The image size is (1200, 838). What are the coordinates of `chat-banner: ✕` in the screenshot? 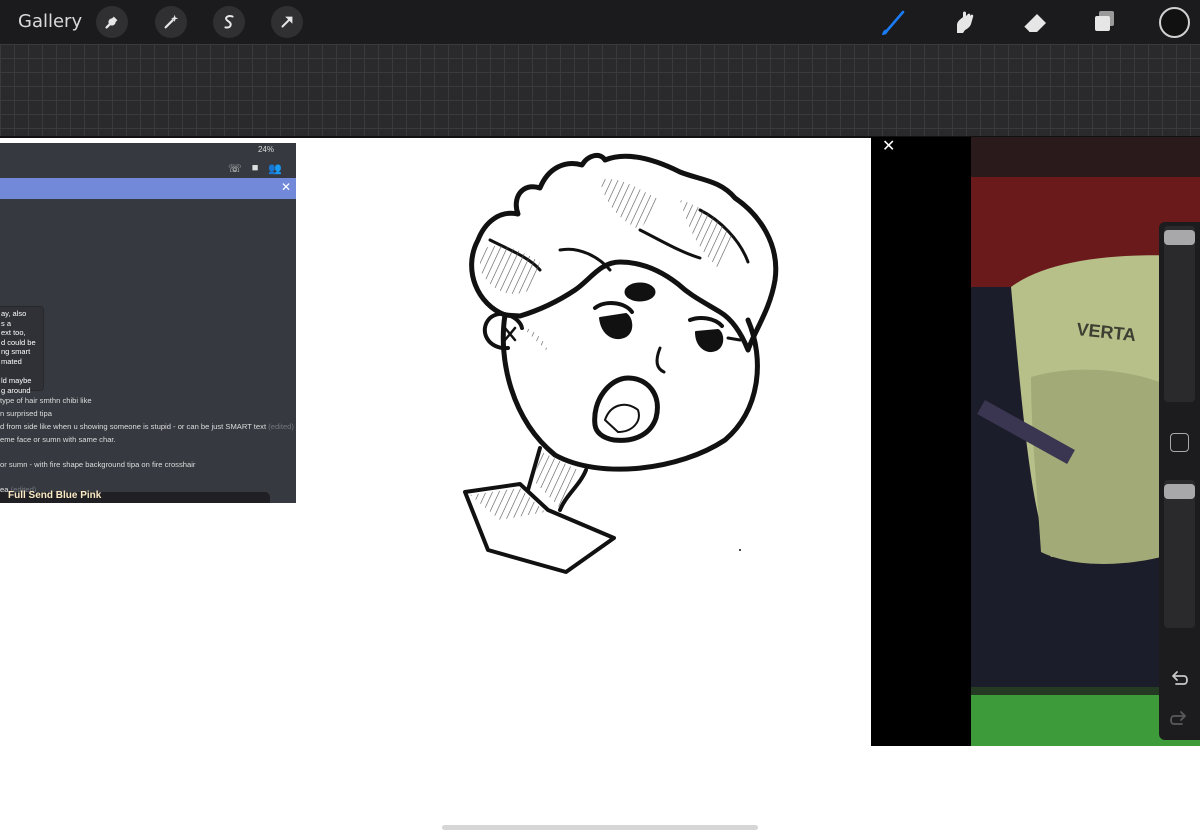 It's located at (148, 188).